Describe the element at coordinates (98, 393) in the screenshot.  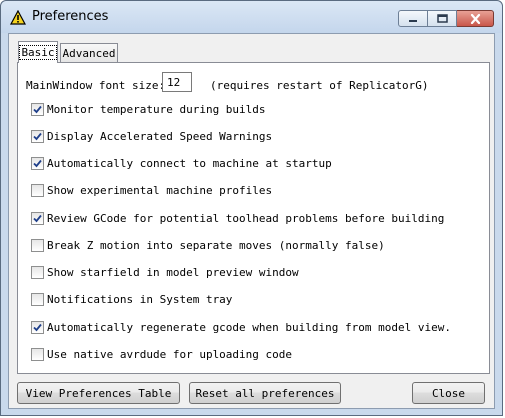
I see `view-preferences-table-button: View Preferences Table` at that location.